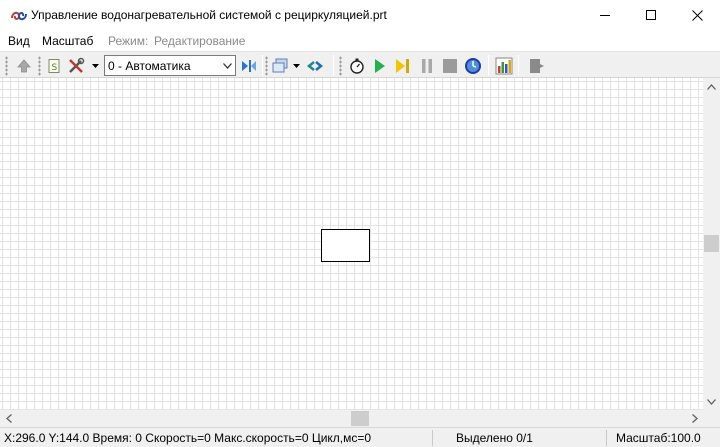  I want to click on pause-button, so click(427, 66).